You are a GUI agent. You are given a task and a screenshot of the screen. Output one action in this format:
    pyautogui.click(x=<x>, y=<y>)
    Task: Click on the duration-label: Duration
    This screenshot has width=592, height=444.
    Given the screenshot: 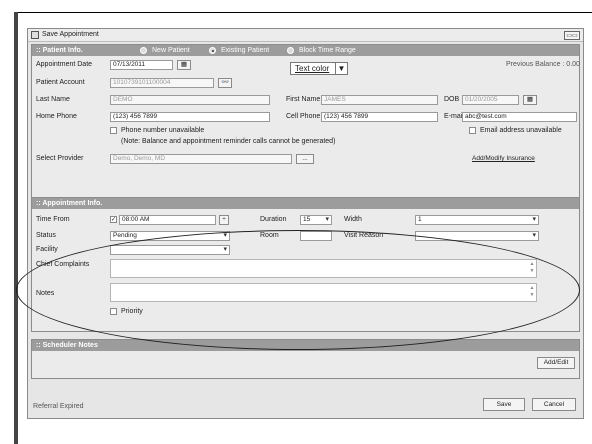 What is the action you would take?
    pyautogui.click(x=273, y=219)
    